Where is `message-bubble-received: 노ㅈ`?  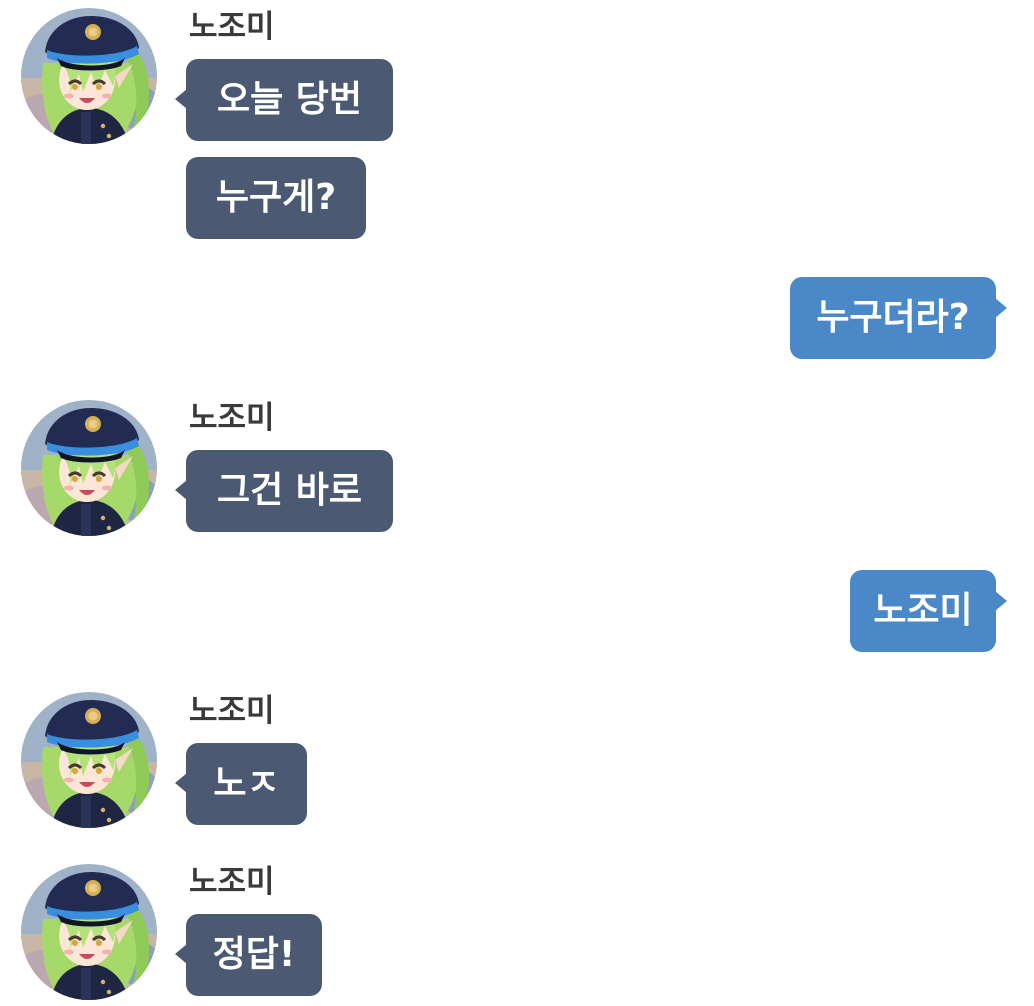 message-bubble-received: 노ㅈ is located at coordinates (241, 784).